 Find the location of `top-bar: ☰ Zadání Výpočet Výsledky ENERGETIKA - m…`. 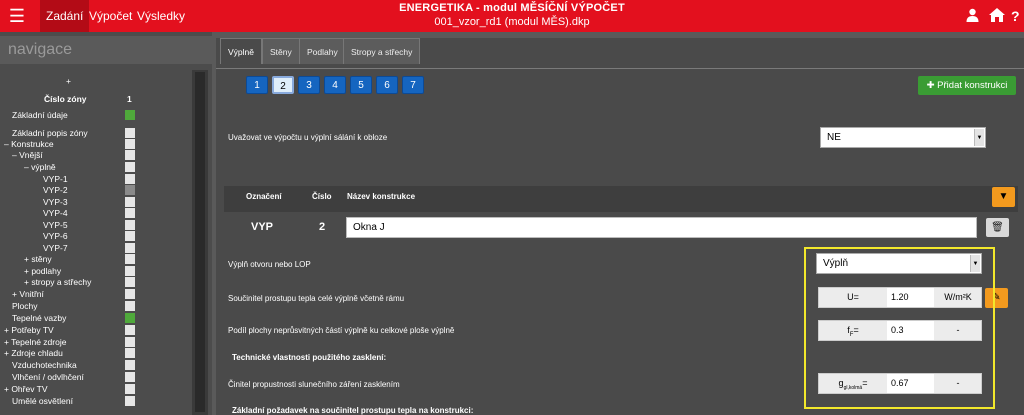

top-bar: ☰ Zadání Výpočet Výsledky ENERGETIKA - m… is located at coordinates (512, 16).